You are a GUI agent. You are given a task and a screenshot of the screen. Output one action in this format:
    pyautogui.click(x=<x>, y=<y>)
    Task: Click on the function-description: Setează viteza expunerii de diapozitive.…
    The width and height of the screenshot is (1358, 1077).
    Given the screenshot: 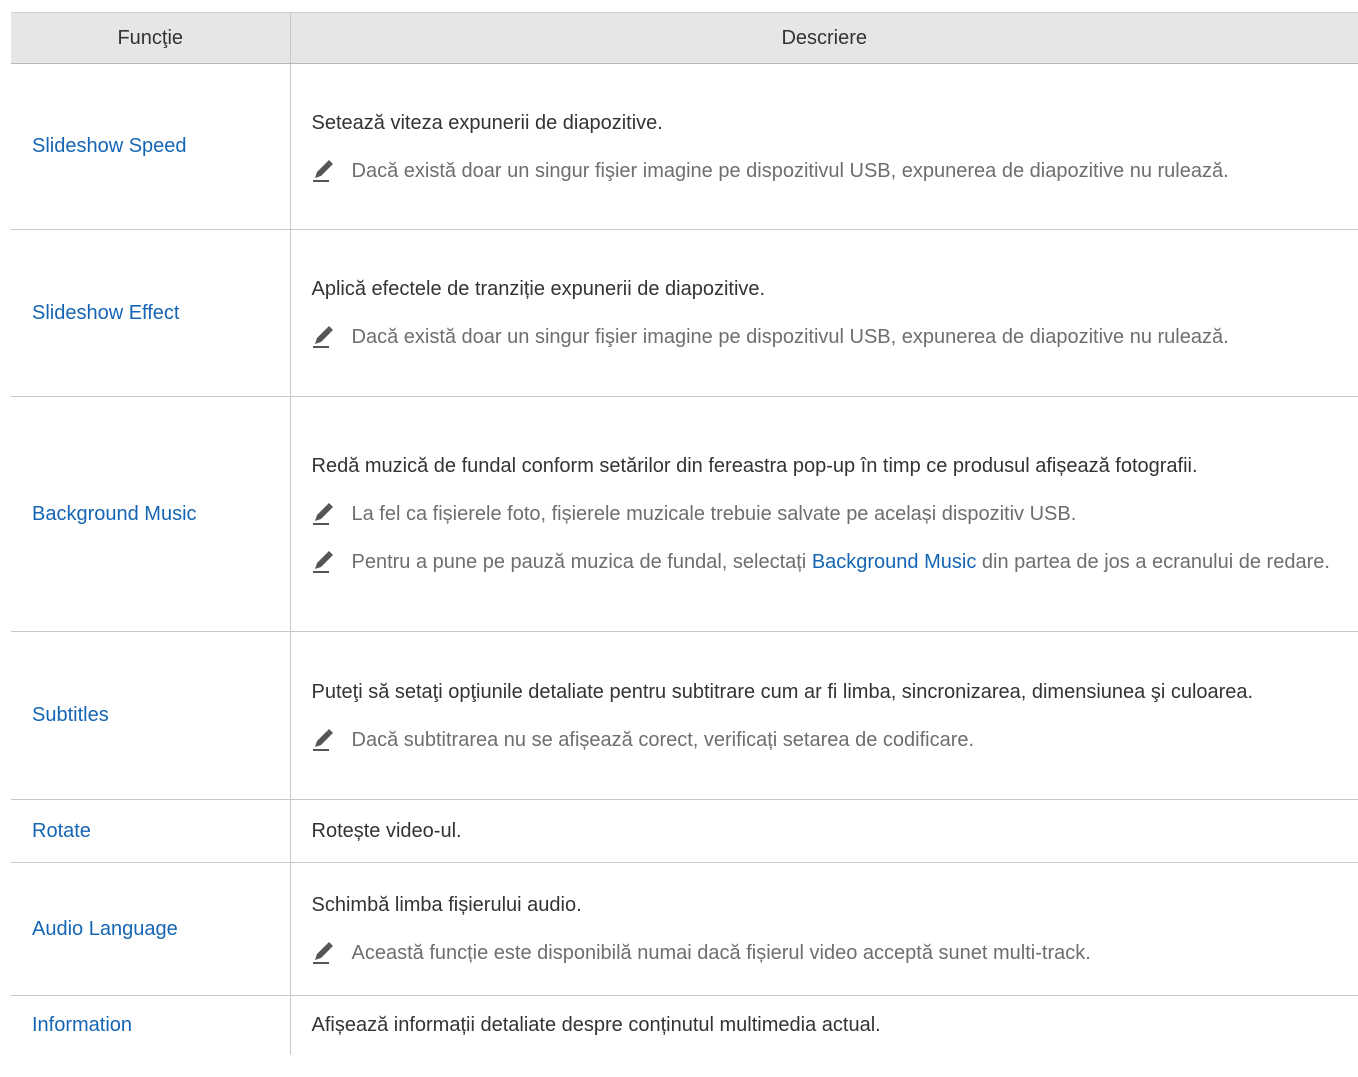 What is the action you would take?
    pyautogui.click(x=823, y=146)
    